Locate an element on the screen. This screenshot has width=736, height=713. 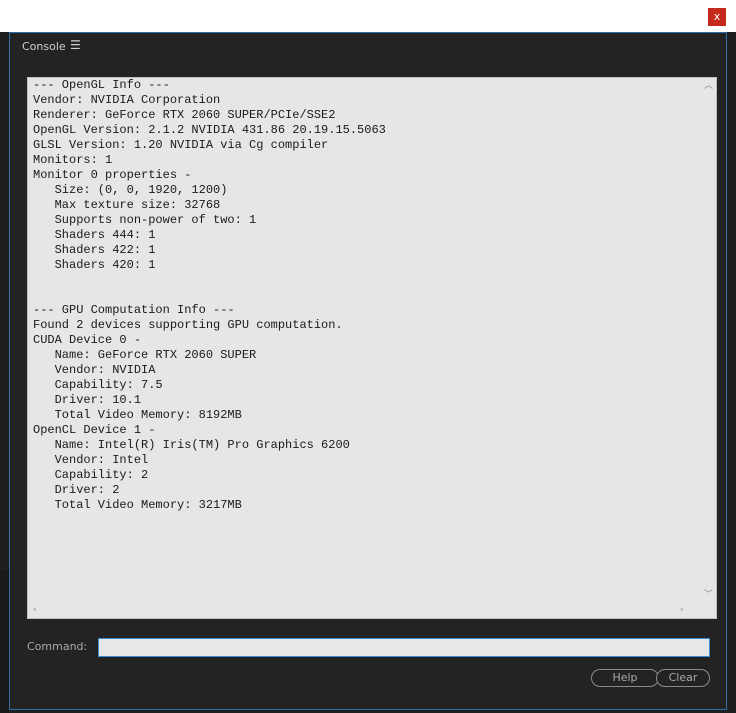
help-button: Help is located at coordinates (625, 678).